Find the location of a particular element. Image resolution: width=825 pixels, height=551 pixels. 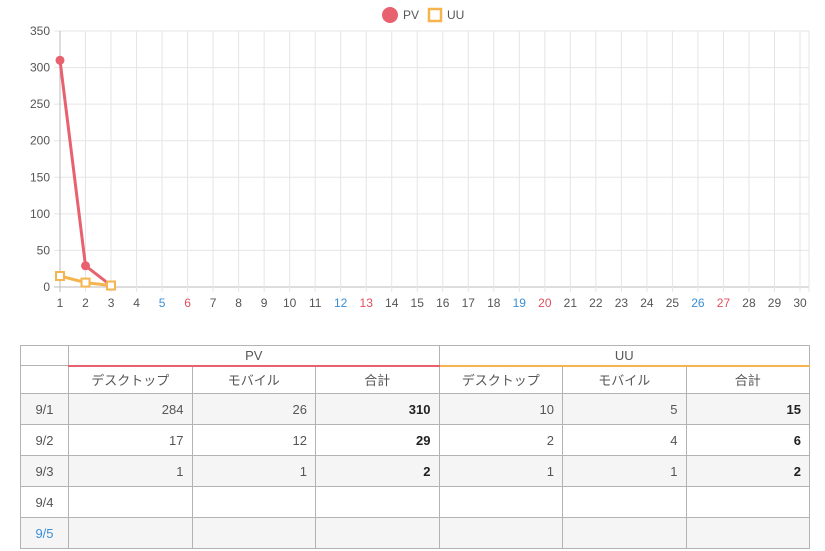

x-tick-label: 2 is located at coordinates (85, 303).